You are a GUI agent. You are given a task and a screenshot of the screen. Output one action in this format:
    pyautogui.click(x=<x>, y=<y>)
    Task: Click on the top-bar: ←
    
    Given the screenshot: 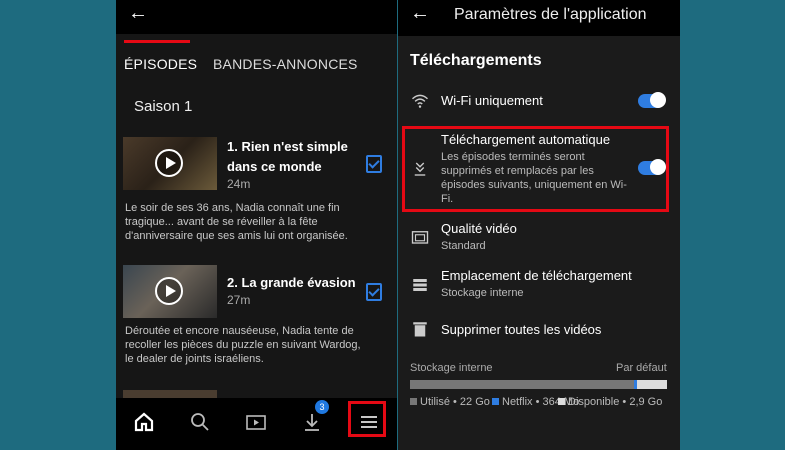 What is the action you would take?
    pyautogui.click(x=256, y=17)
    